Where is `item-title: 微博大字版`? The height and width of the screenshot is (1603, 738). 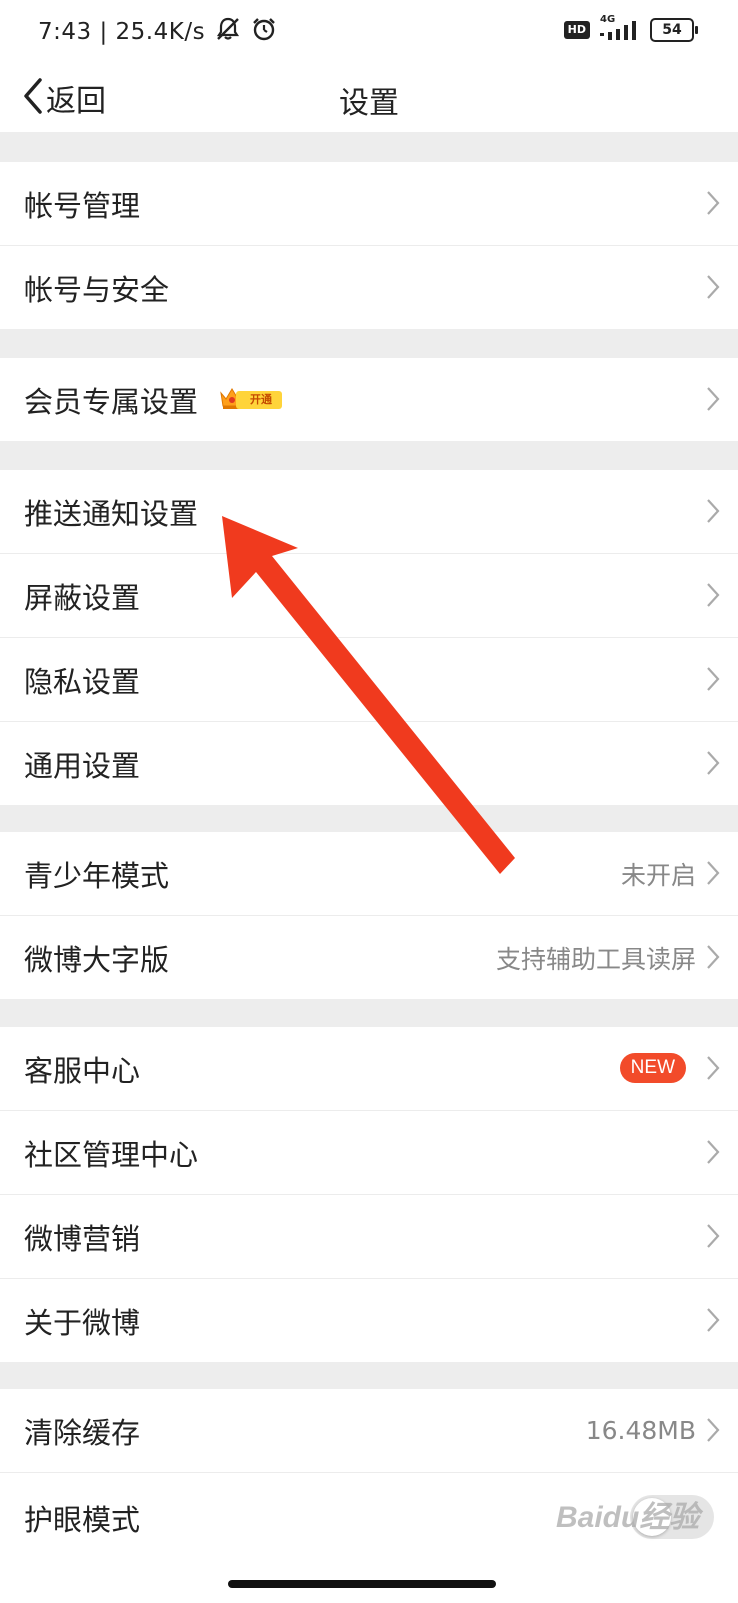
item-title: 微博大字版 is located at coordinates (97, 959).